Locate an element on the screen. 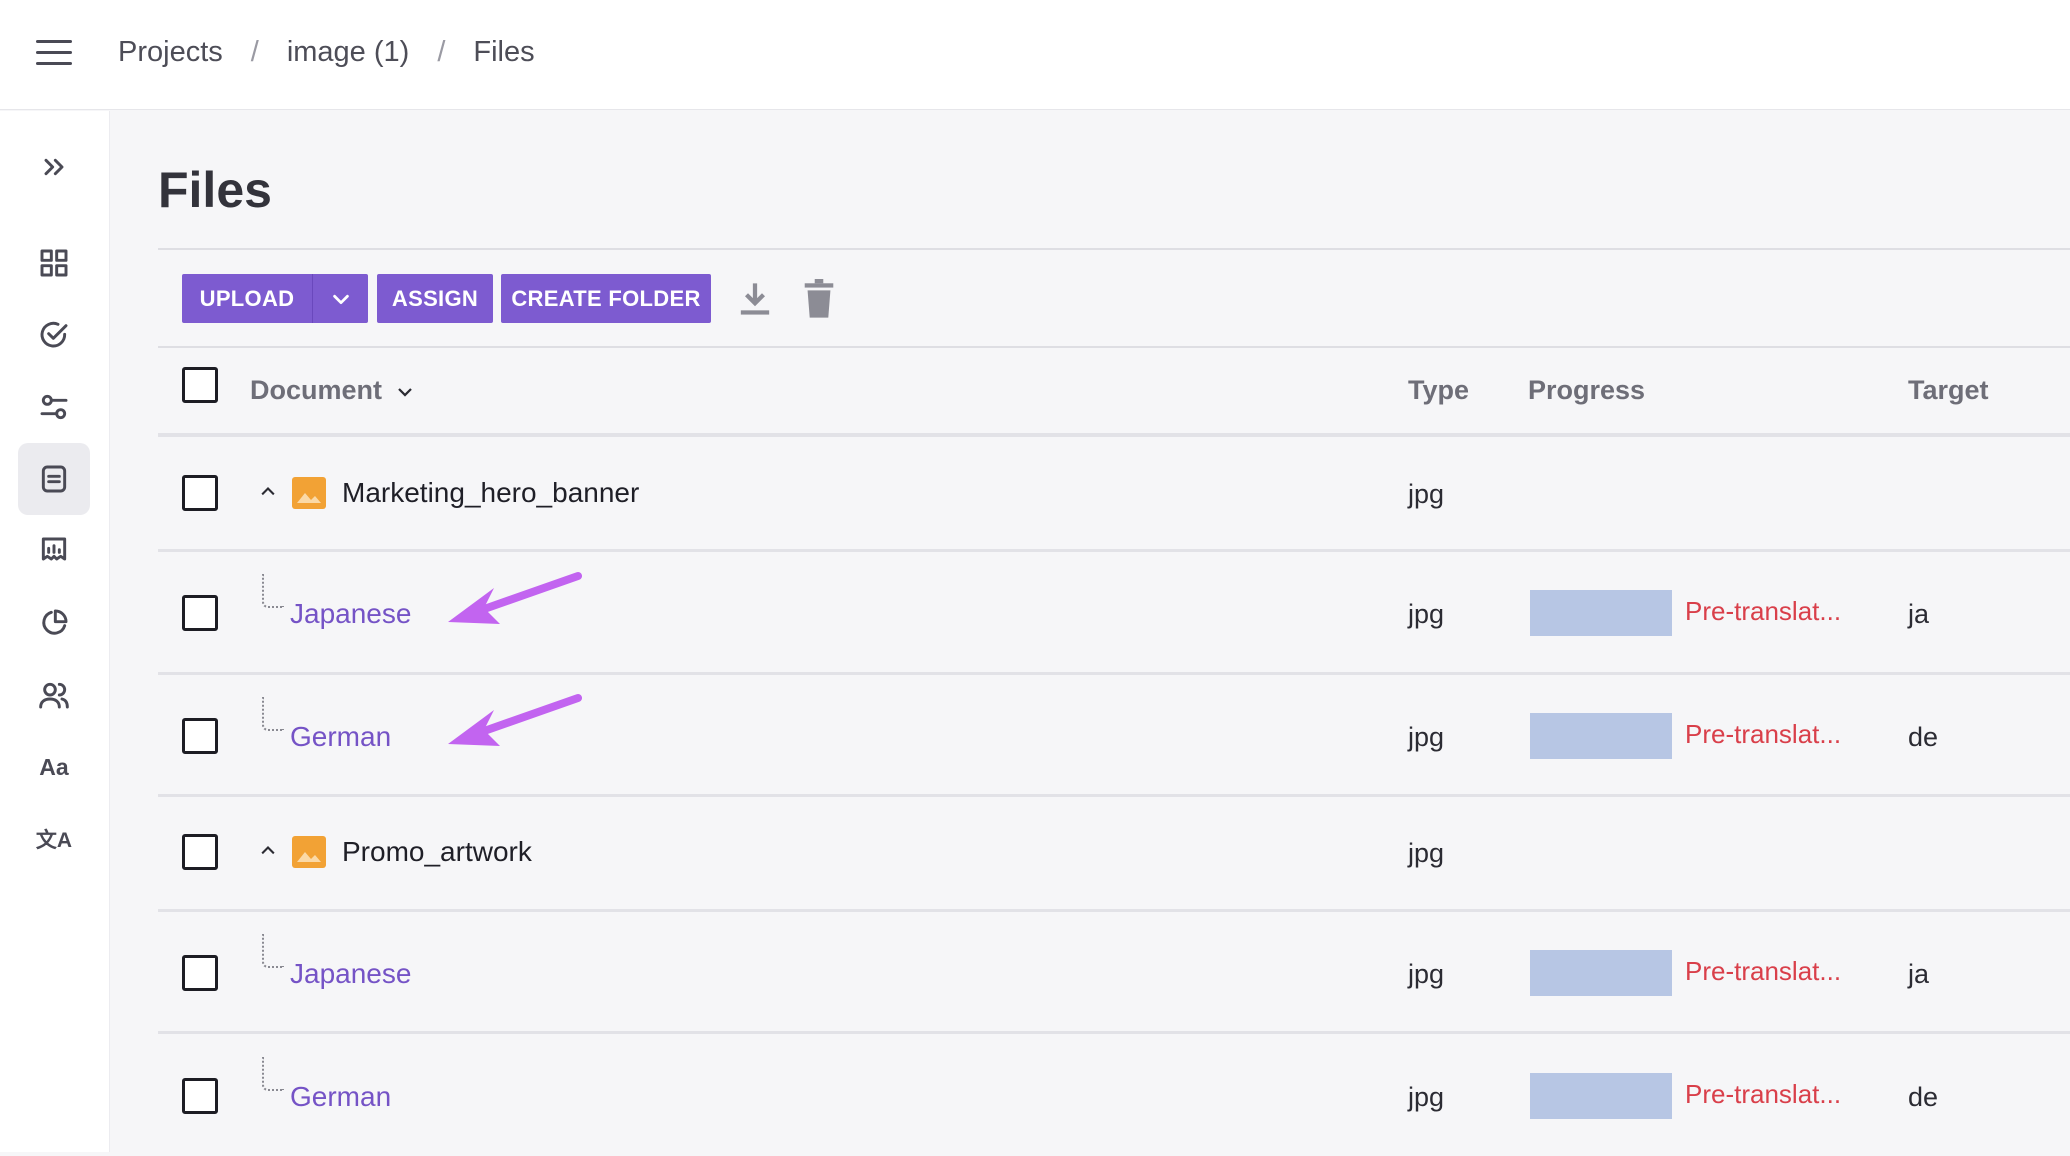 The image size is (2070, 1156). glossary-icon: Aa is located at coordinates (54, 766).